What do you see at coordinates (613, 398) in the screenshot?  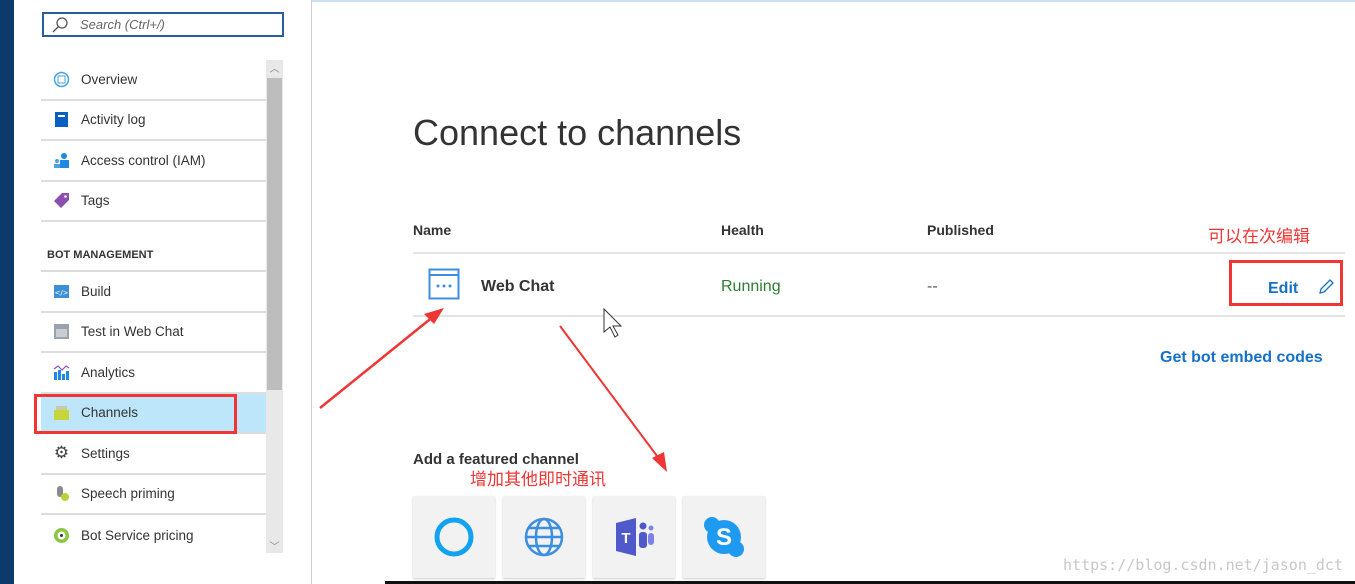 I see `arrow-to-featured` at bounding box center [613, 398].